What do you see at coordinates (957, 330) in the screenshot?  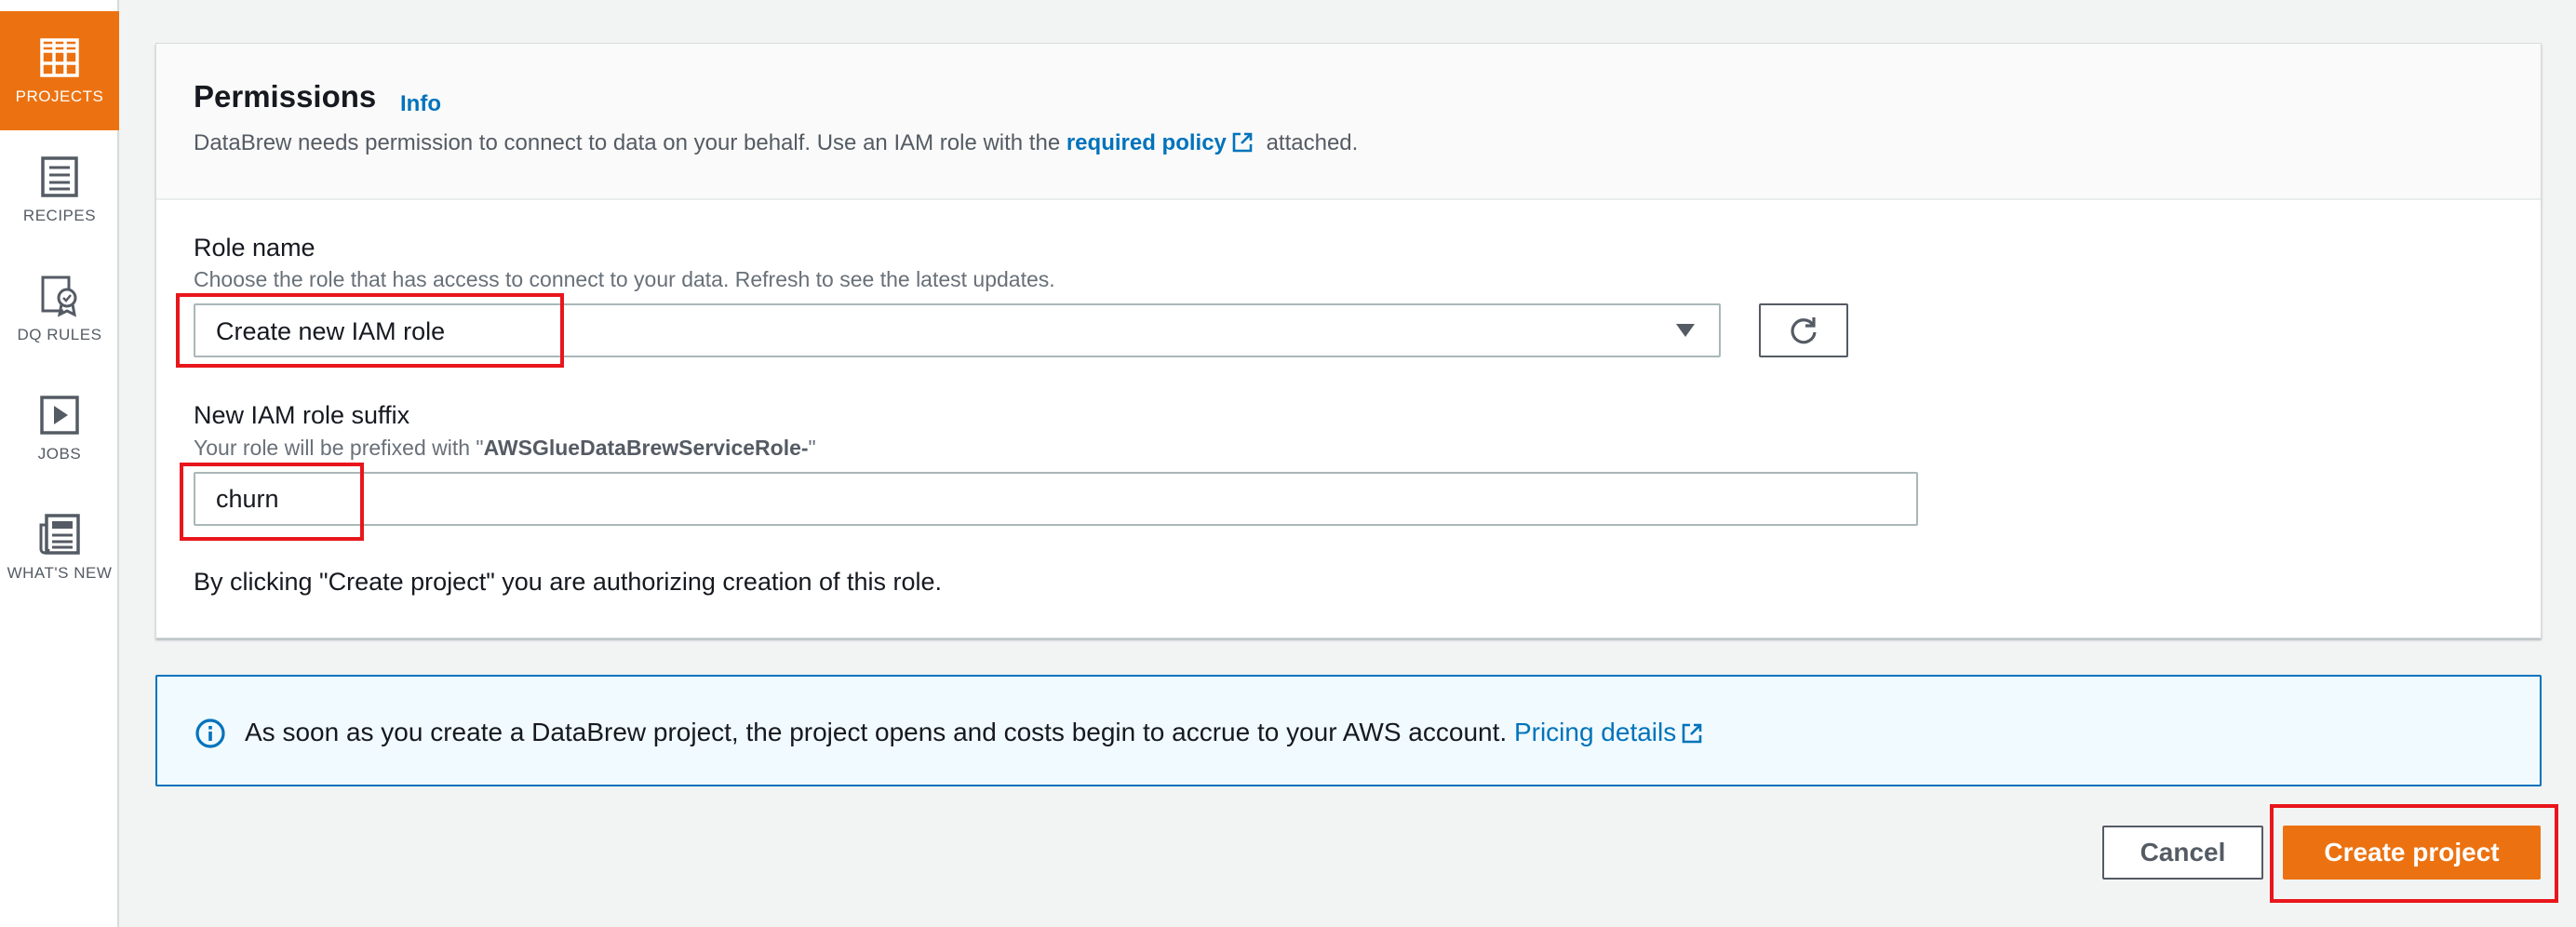 I see `role-name-select: Create new IAM role` at bounding box center [957, 330].